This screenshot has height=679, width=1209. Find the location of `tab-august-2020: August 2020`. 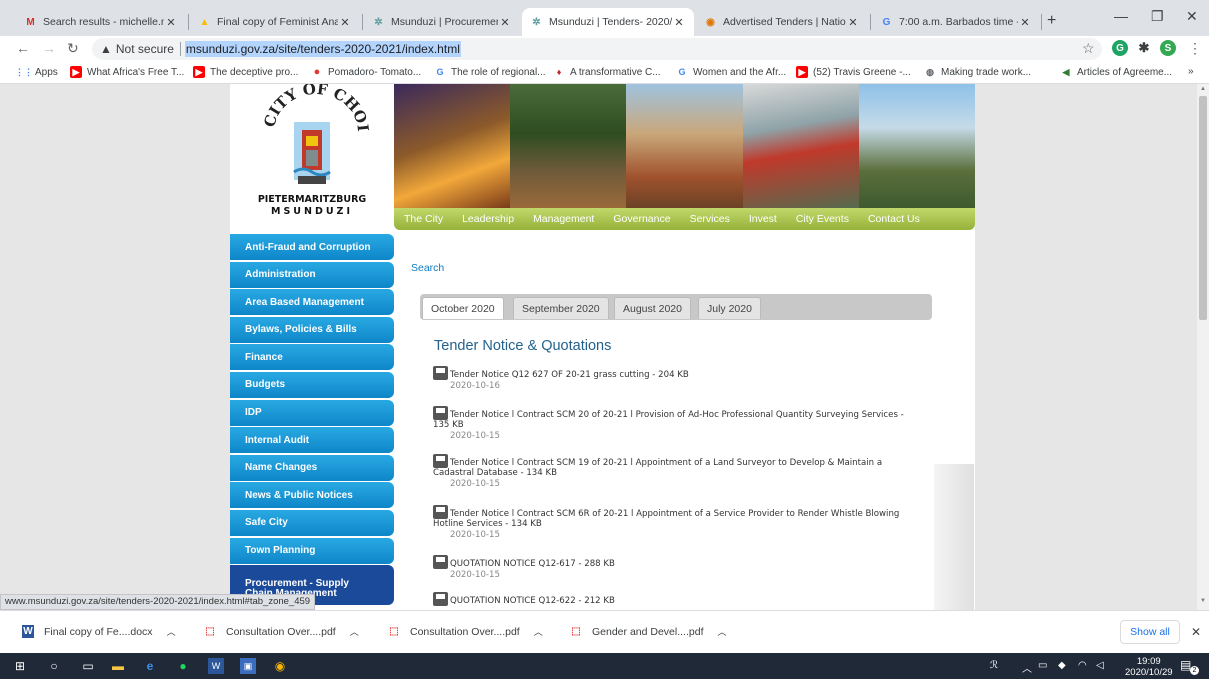

tab-august-2020: August 2020 is located at coordinates (652, 308).